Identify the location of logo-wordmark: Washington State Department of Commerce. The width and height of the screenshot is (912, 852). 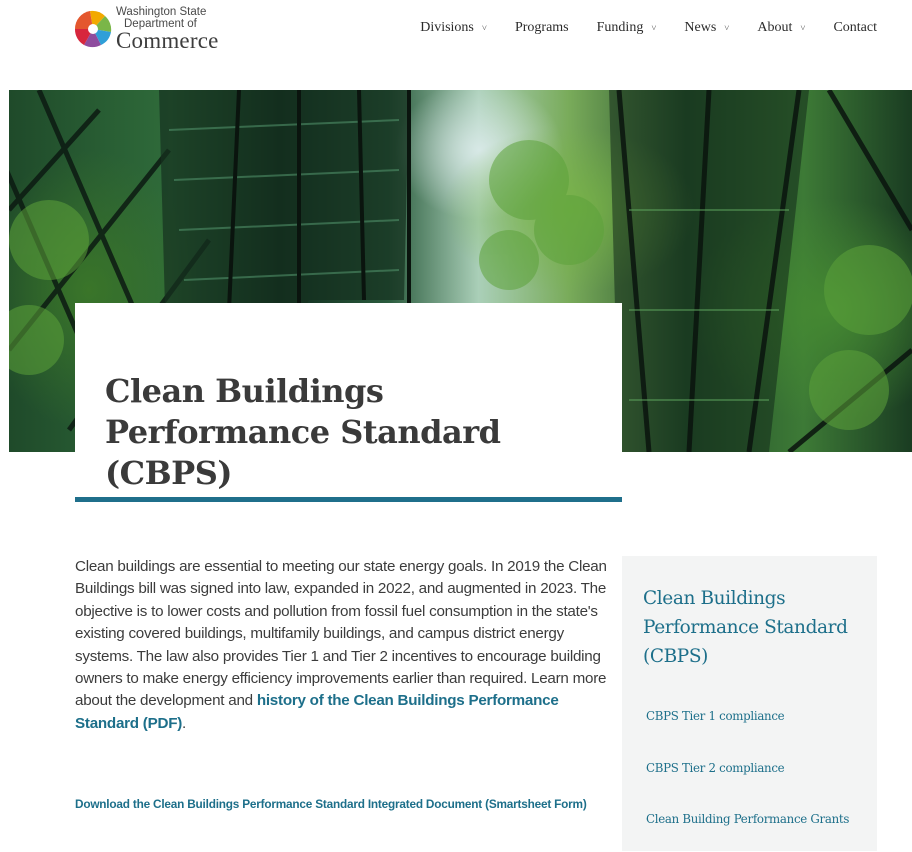
(167, 28).